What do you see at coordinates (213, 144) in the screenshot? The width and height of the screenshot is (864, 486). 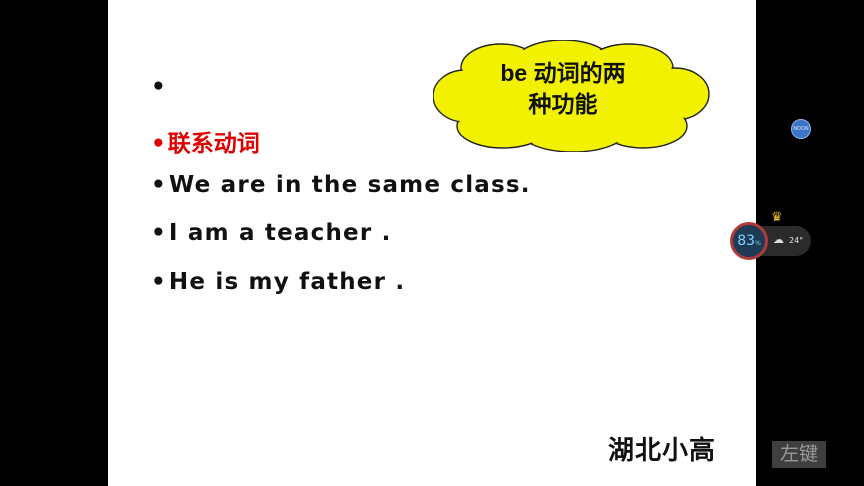 I see `bullet-text: 联系动词` at bounding box center [213, 144].